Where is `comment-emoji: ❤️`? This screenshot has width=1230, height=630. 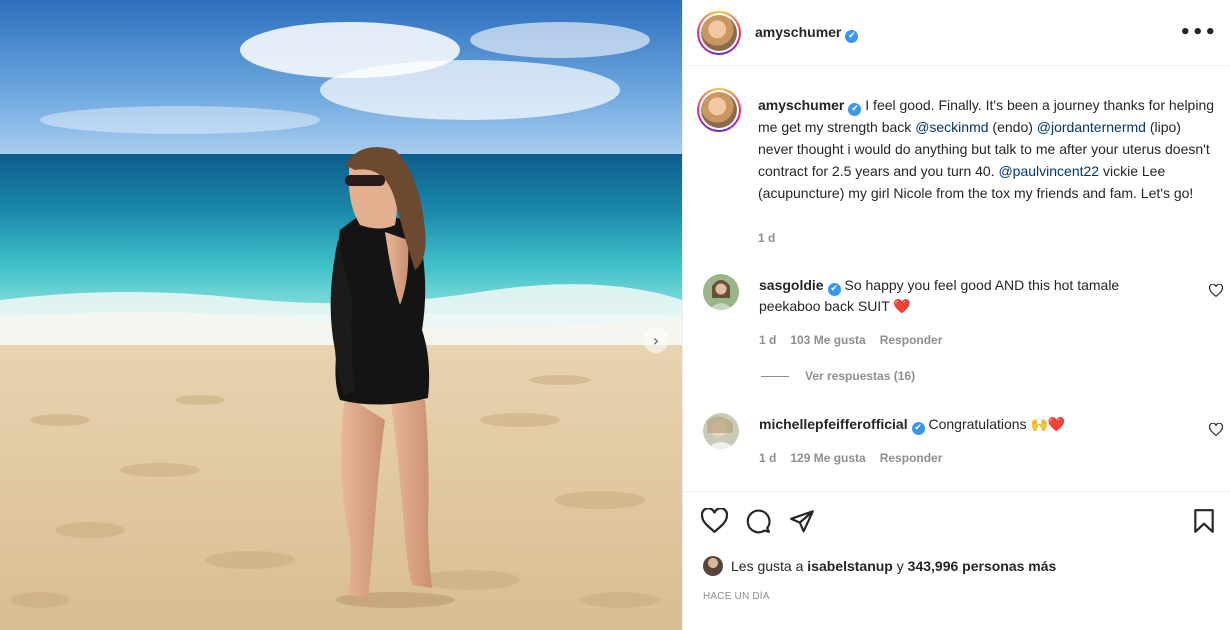 comment-emoji: ❤️ is located at coordinates (902, 307).